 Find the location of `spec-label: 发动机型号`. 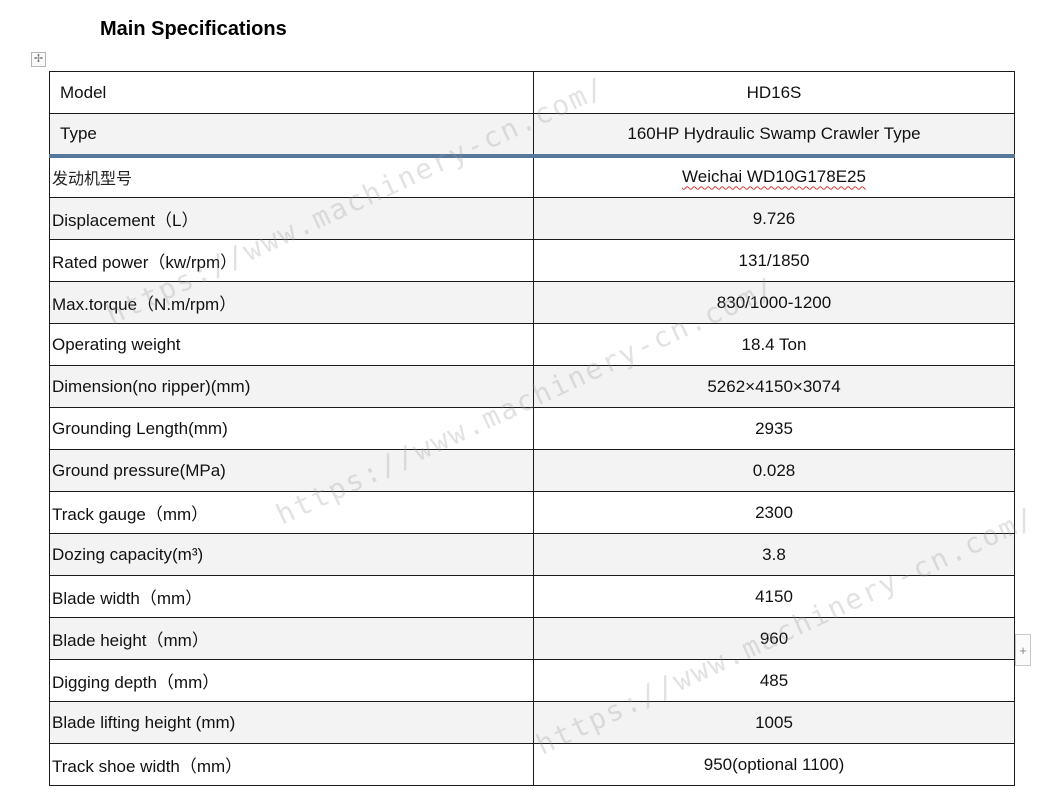

spec-label: 发动机型号 is located at coordinates (291, 176).